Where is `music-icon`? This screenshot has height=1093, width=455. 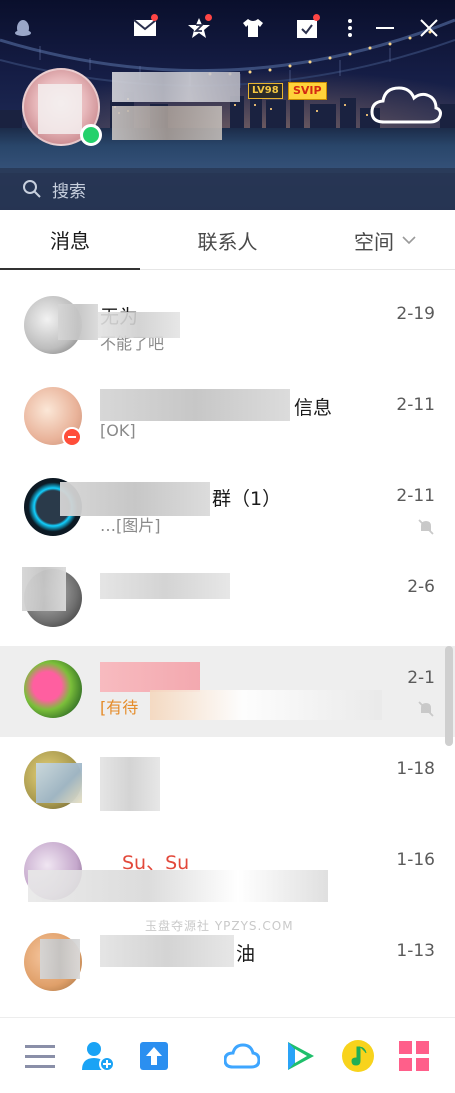
music-icon is located at coordinates (358, 1056).